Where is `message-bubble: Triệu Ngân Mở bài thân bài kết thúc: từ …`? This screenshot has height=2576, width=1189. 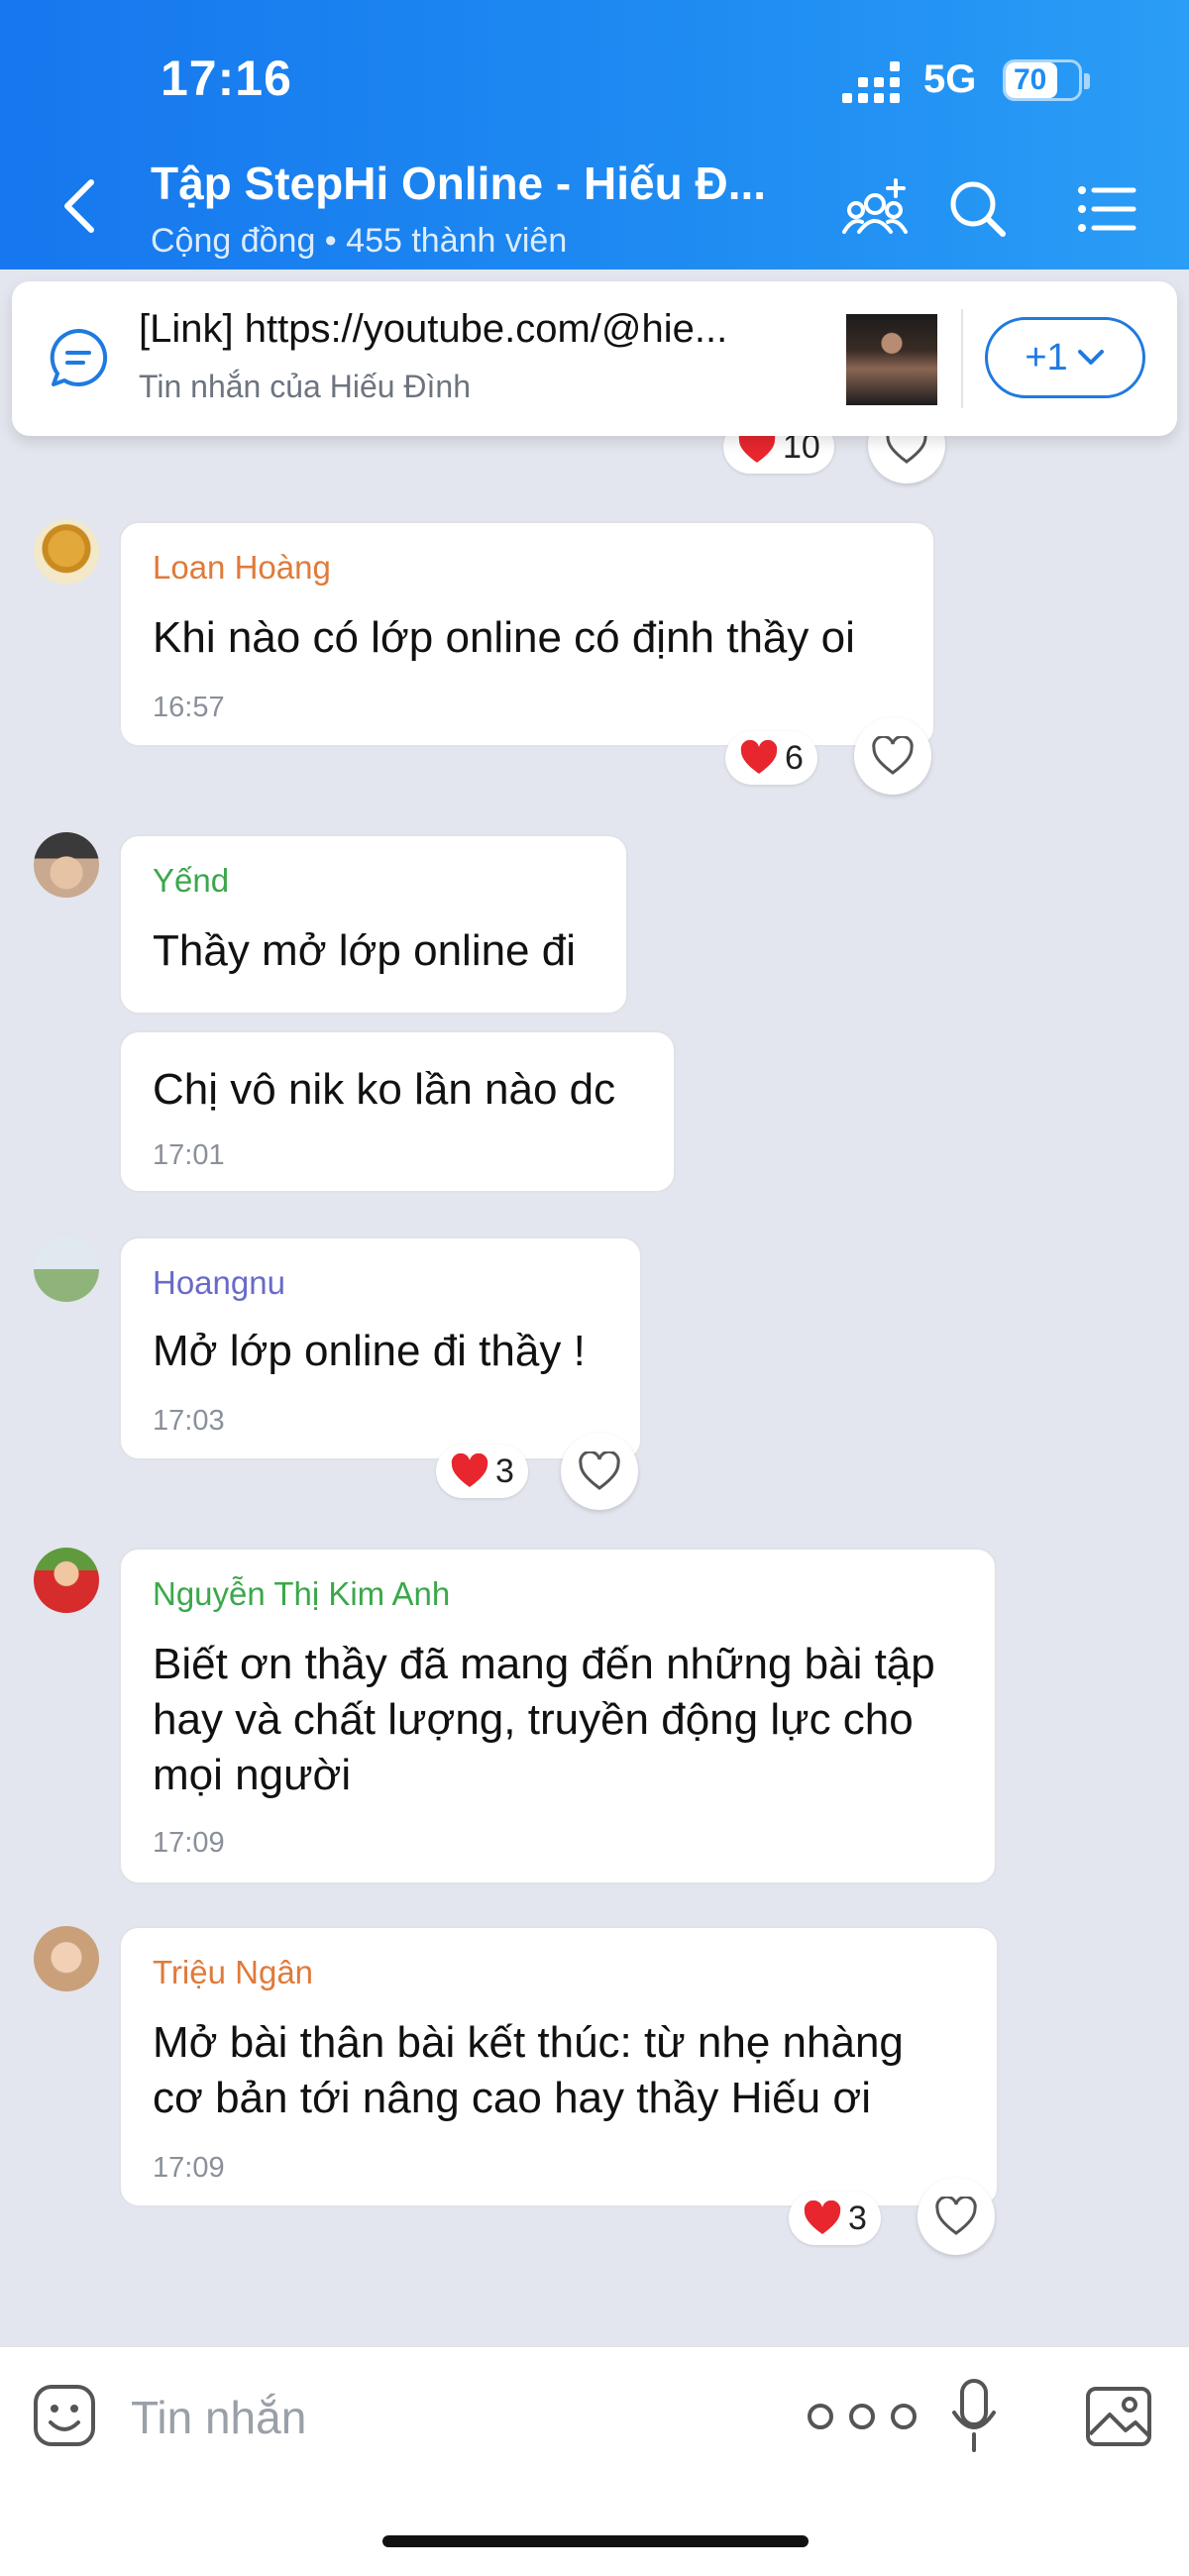
message-bubble: Triệu Ngân Mở bài thân bài kết thúc: từ … is located at coordinates (559, 2066).